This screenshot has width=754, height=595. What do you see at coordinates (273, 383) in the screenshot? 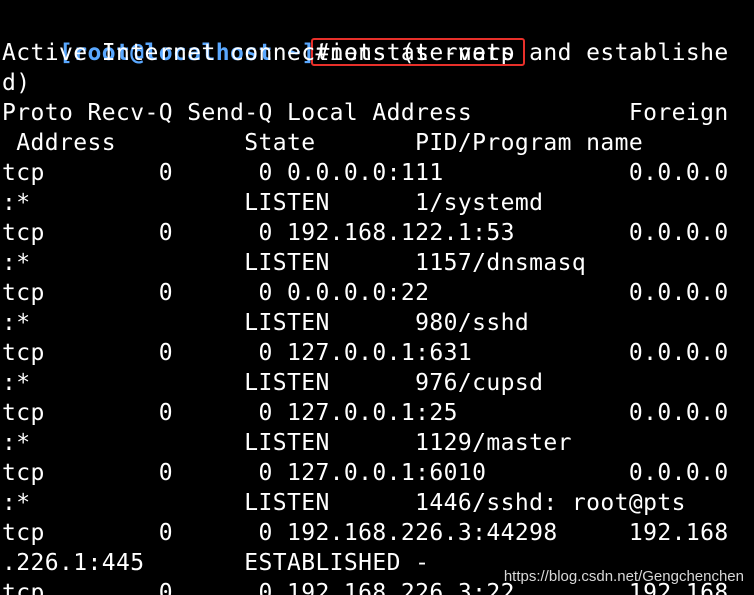
I see `output-line: :* LISTEN 976/cupsd` at bounding box center [273, 383].